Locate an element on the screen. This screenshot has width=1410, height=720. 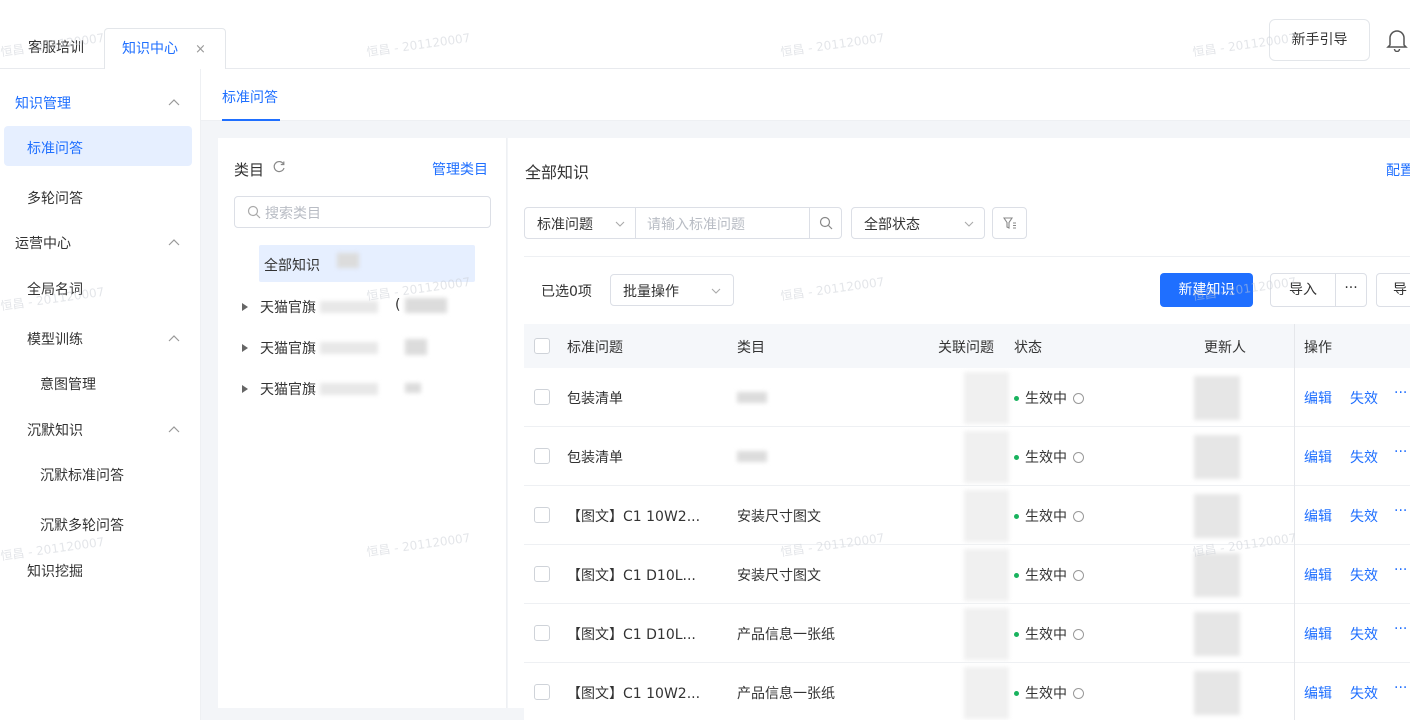
sidebar-item-multi-turn-qa: 多轮问答 is located at coordinates (55, 198).